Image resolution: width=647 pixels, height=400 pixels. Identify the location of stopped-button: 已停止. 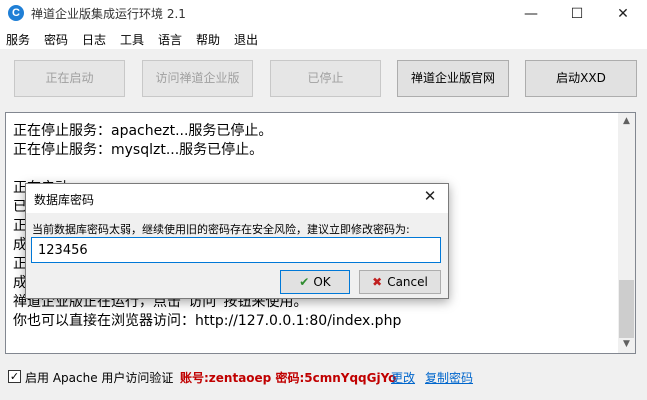
(325, 78).